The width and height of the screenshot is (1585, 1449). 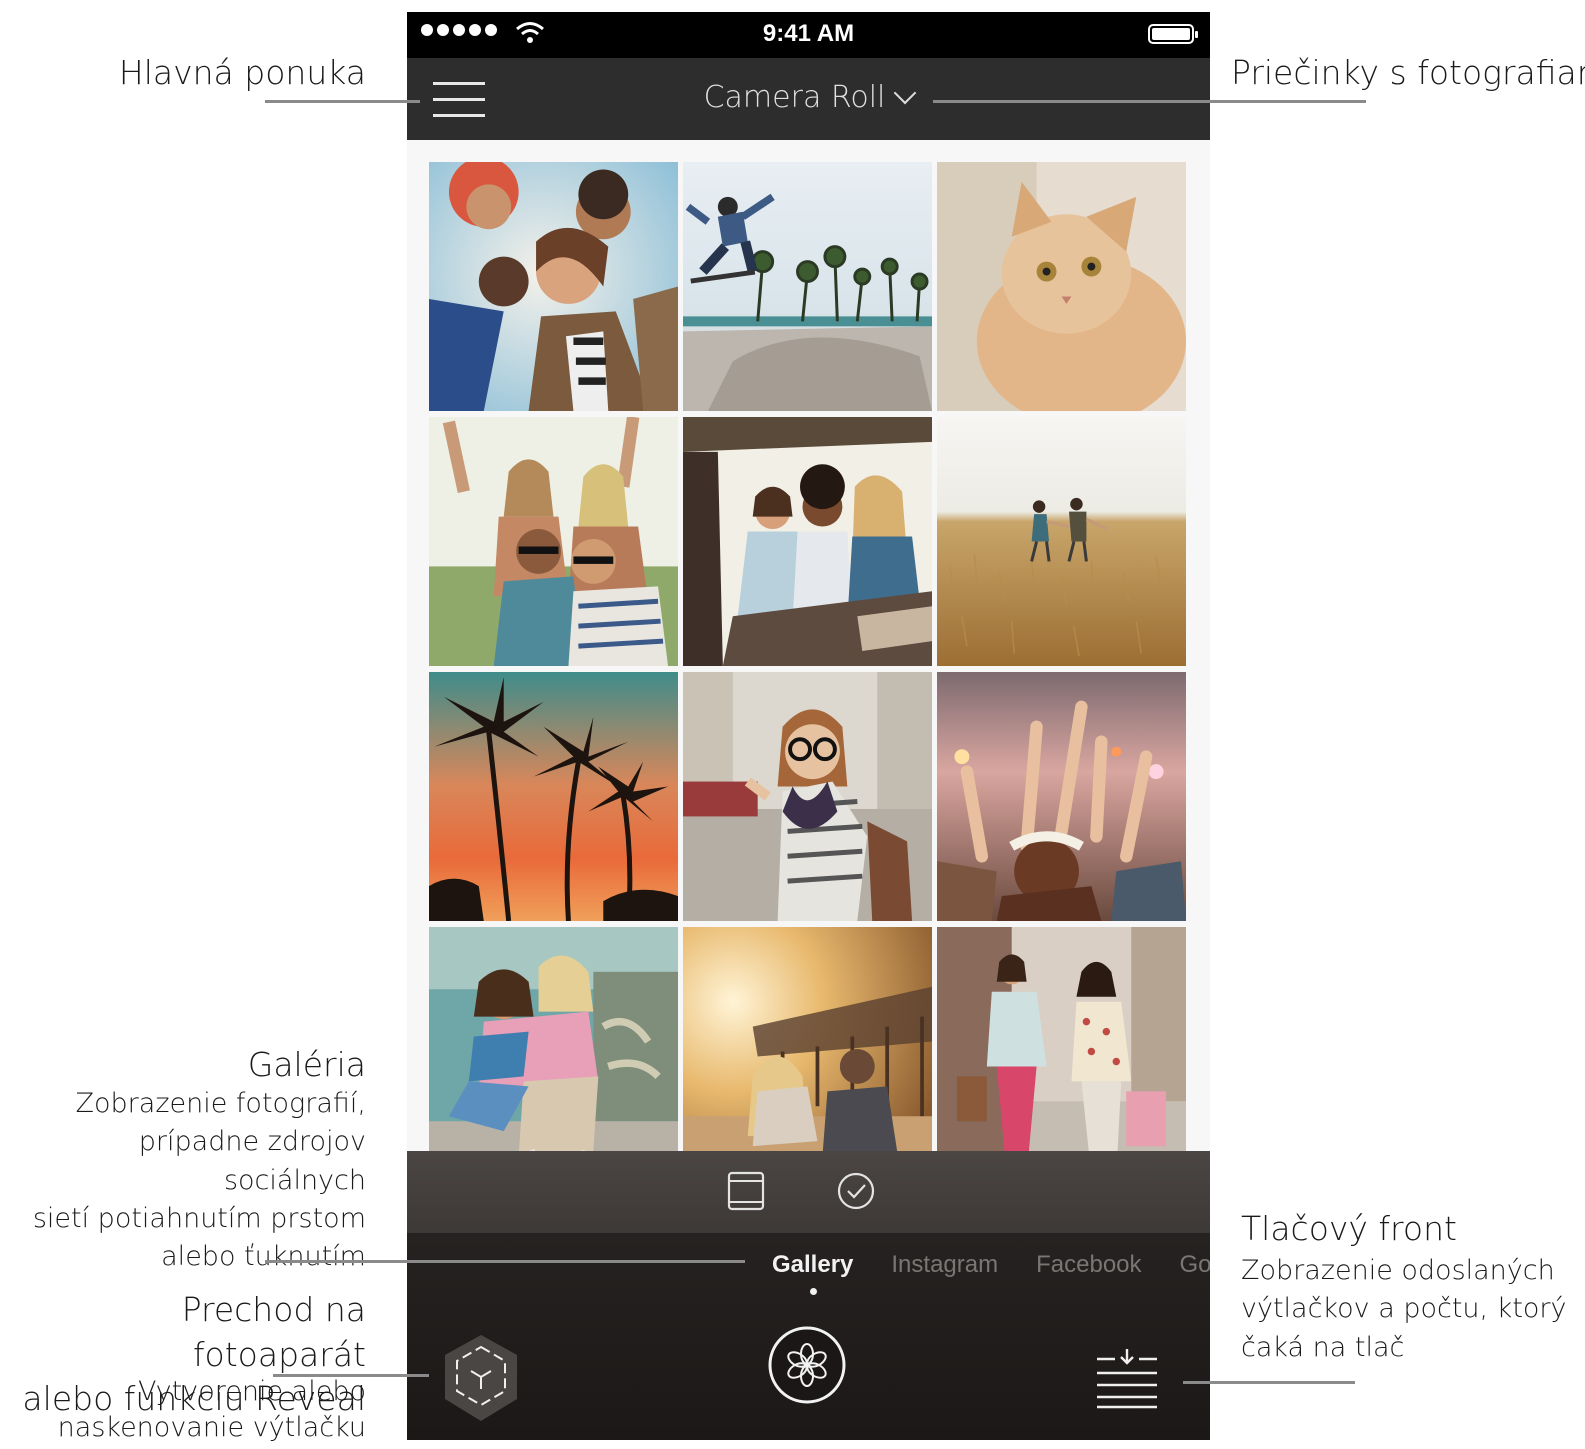 I want to click on top-nav-bar: Camera Roll, so click(x=808, y=99).